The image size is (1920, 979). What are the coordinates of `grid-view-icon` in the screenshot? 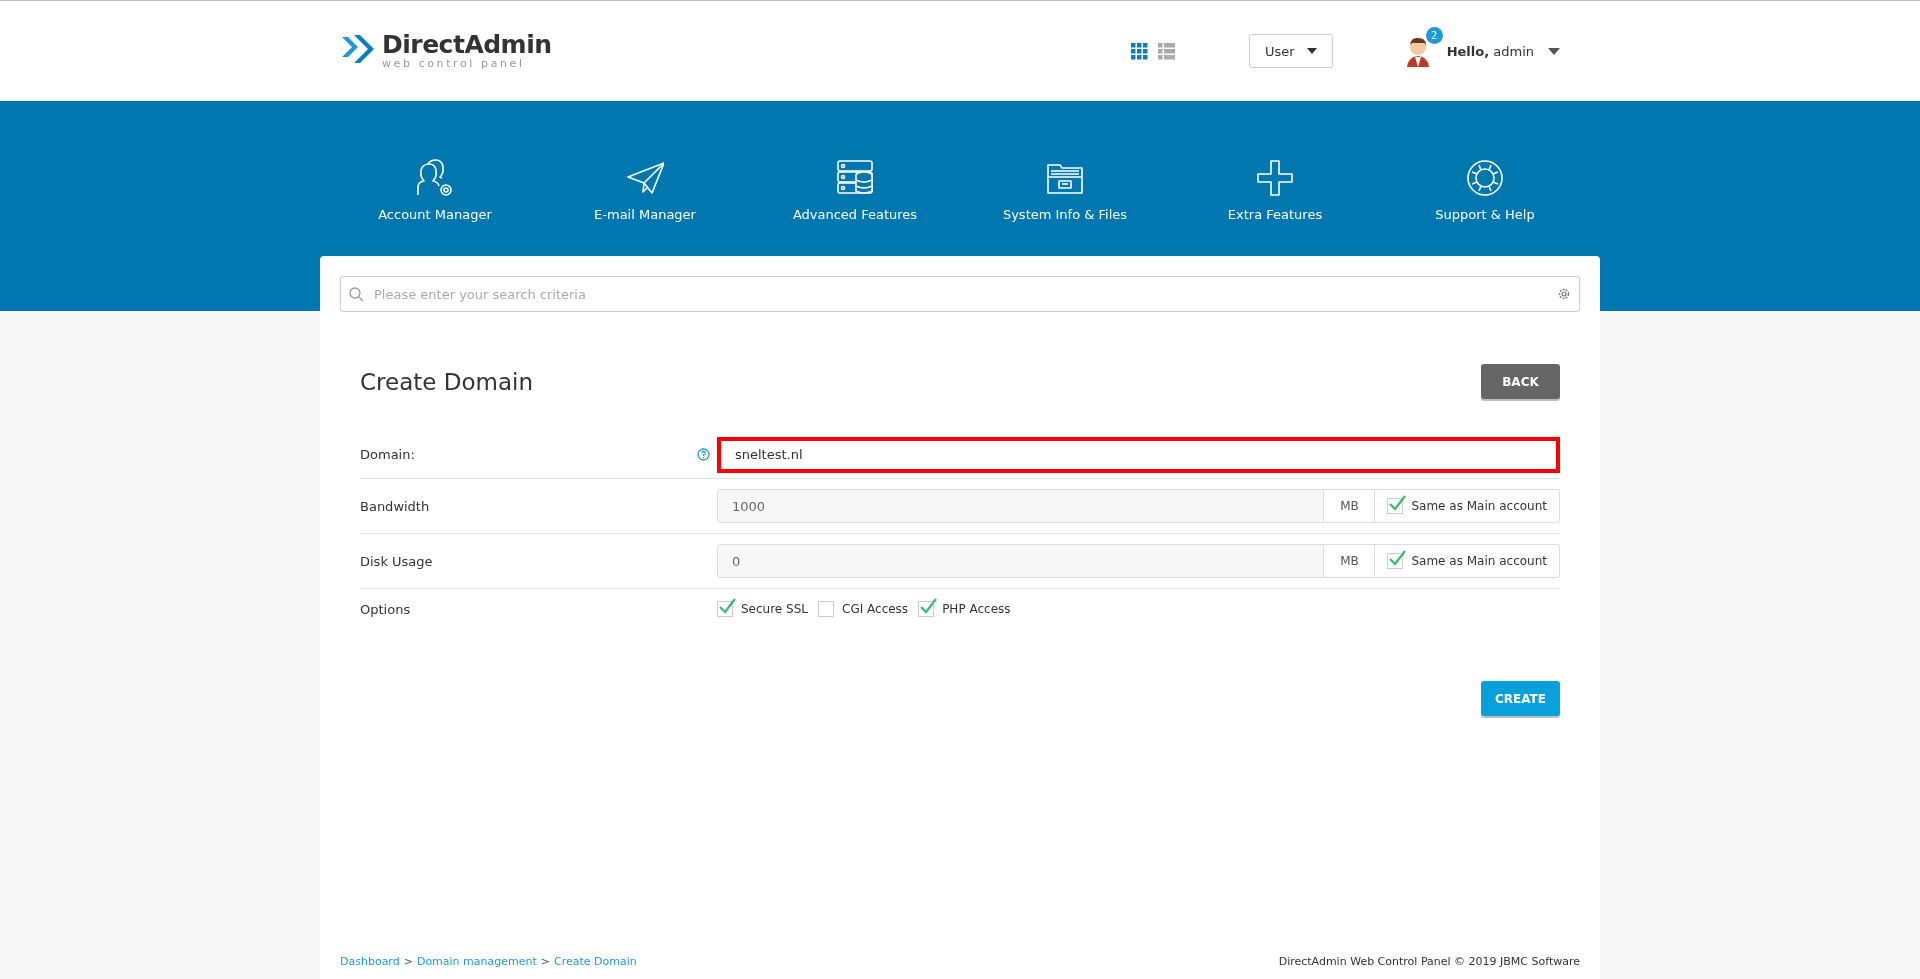 It's located at (1139, 51).